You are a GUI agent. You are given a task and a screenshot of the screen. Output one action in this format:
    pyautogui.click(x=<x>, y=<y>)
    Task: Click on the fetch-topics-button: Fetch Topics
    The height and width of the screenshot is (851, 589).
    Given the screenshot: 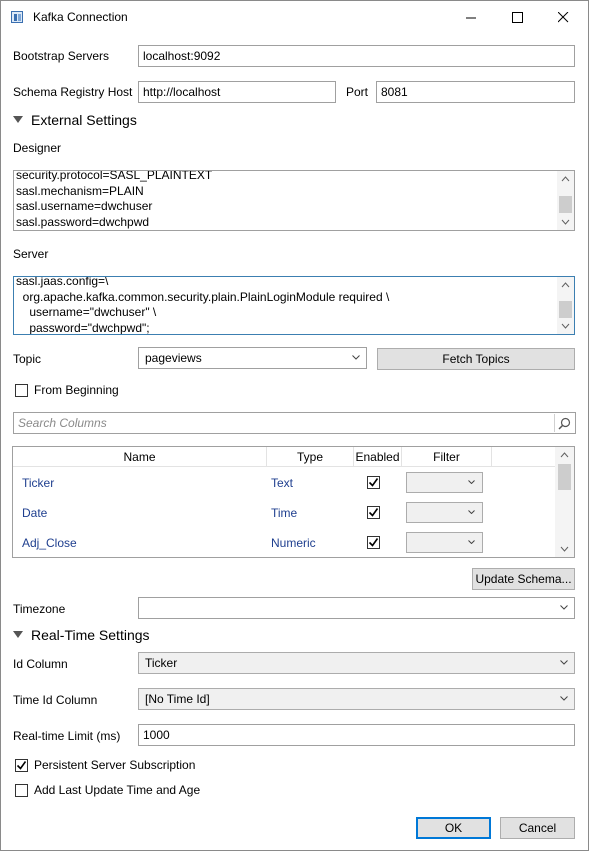 What is the action you would take?
    pyautogui.click(x=476, y=359)
    